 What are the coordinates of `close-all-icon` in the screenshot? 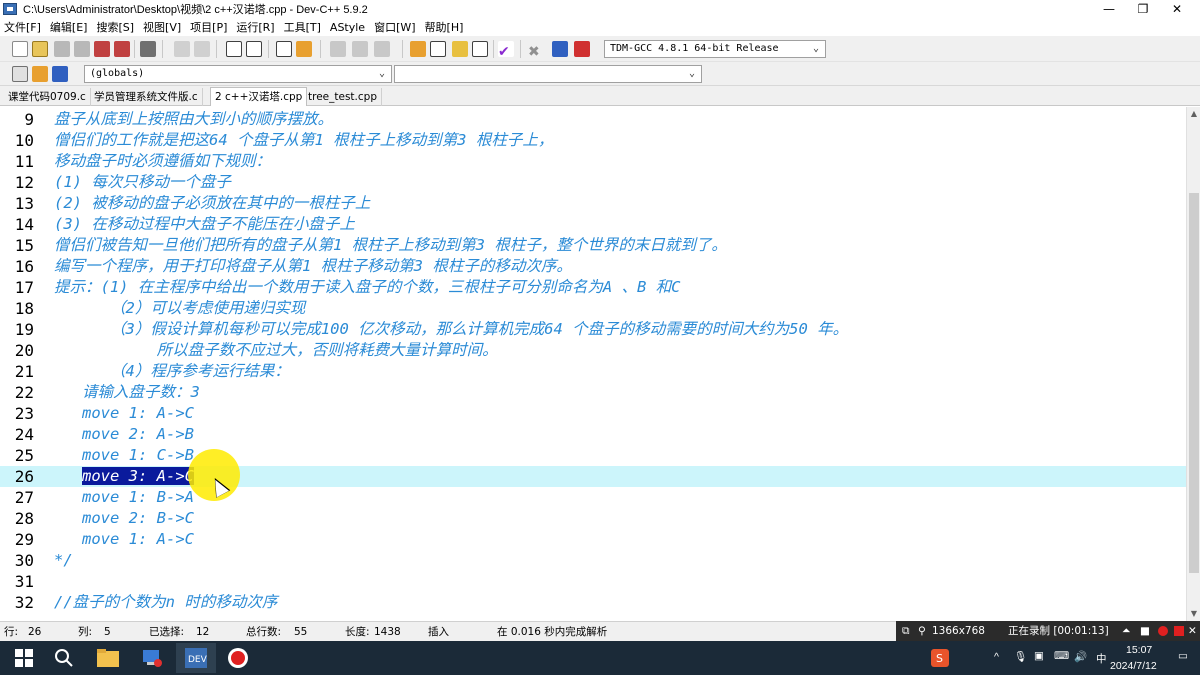 It's located at (122, 49).